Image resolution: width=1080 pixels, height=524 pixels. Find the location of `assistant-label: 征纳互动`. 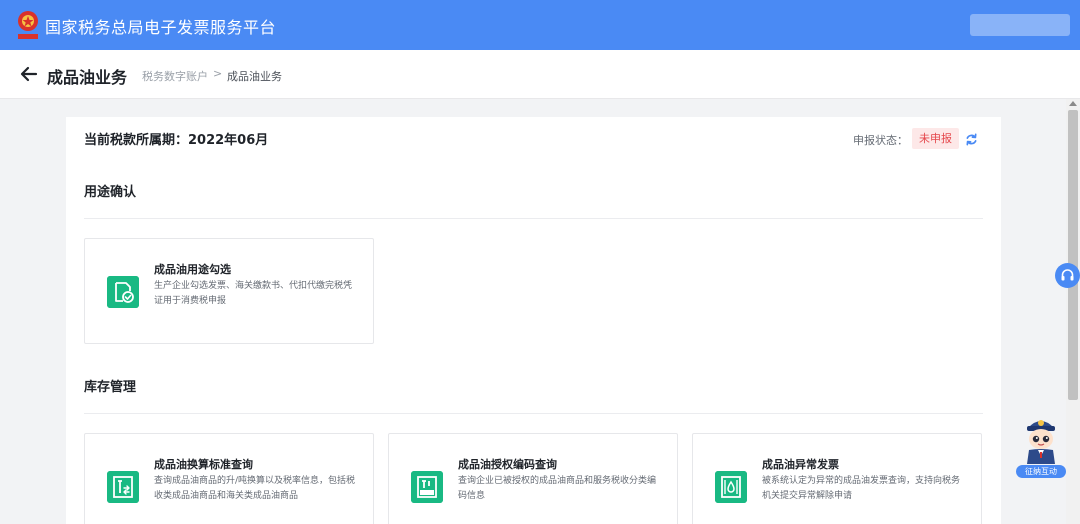

assistant-label: 征纳互动 is located at coordinates (1041, 471).